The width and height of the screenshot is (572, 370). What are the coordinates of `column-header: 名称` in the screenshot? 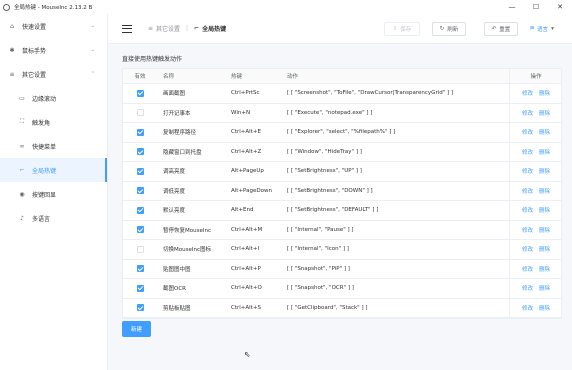 It's located at (169, 77).